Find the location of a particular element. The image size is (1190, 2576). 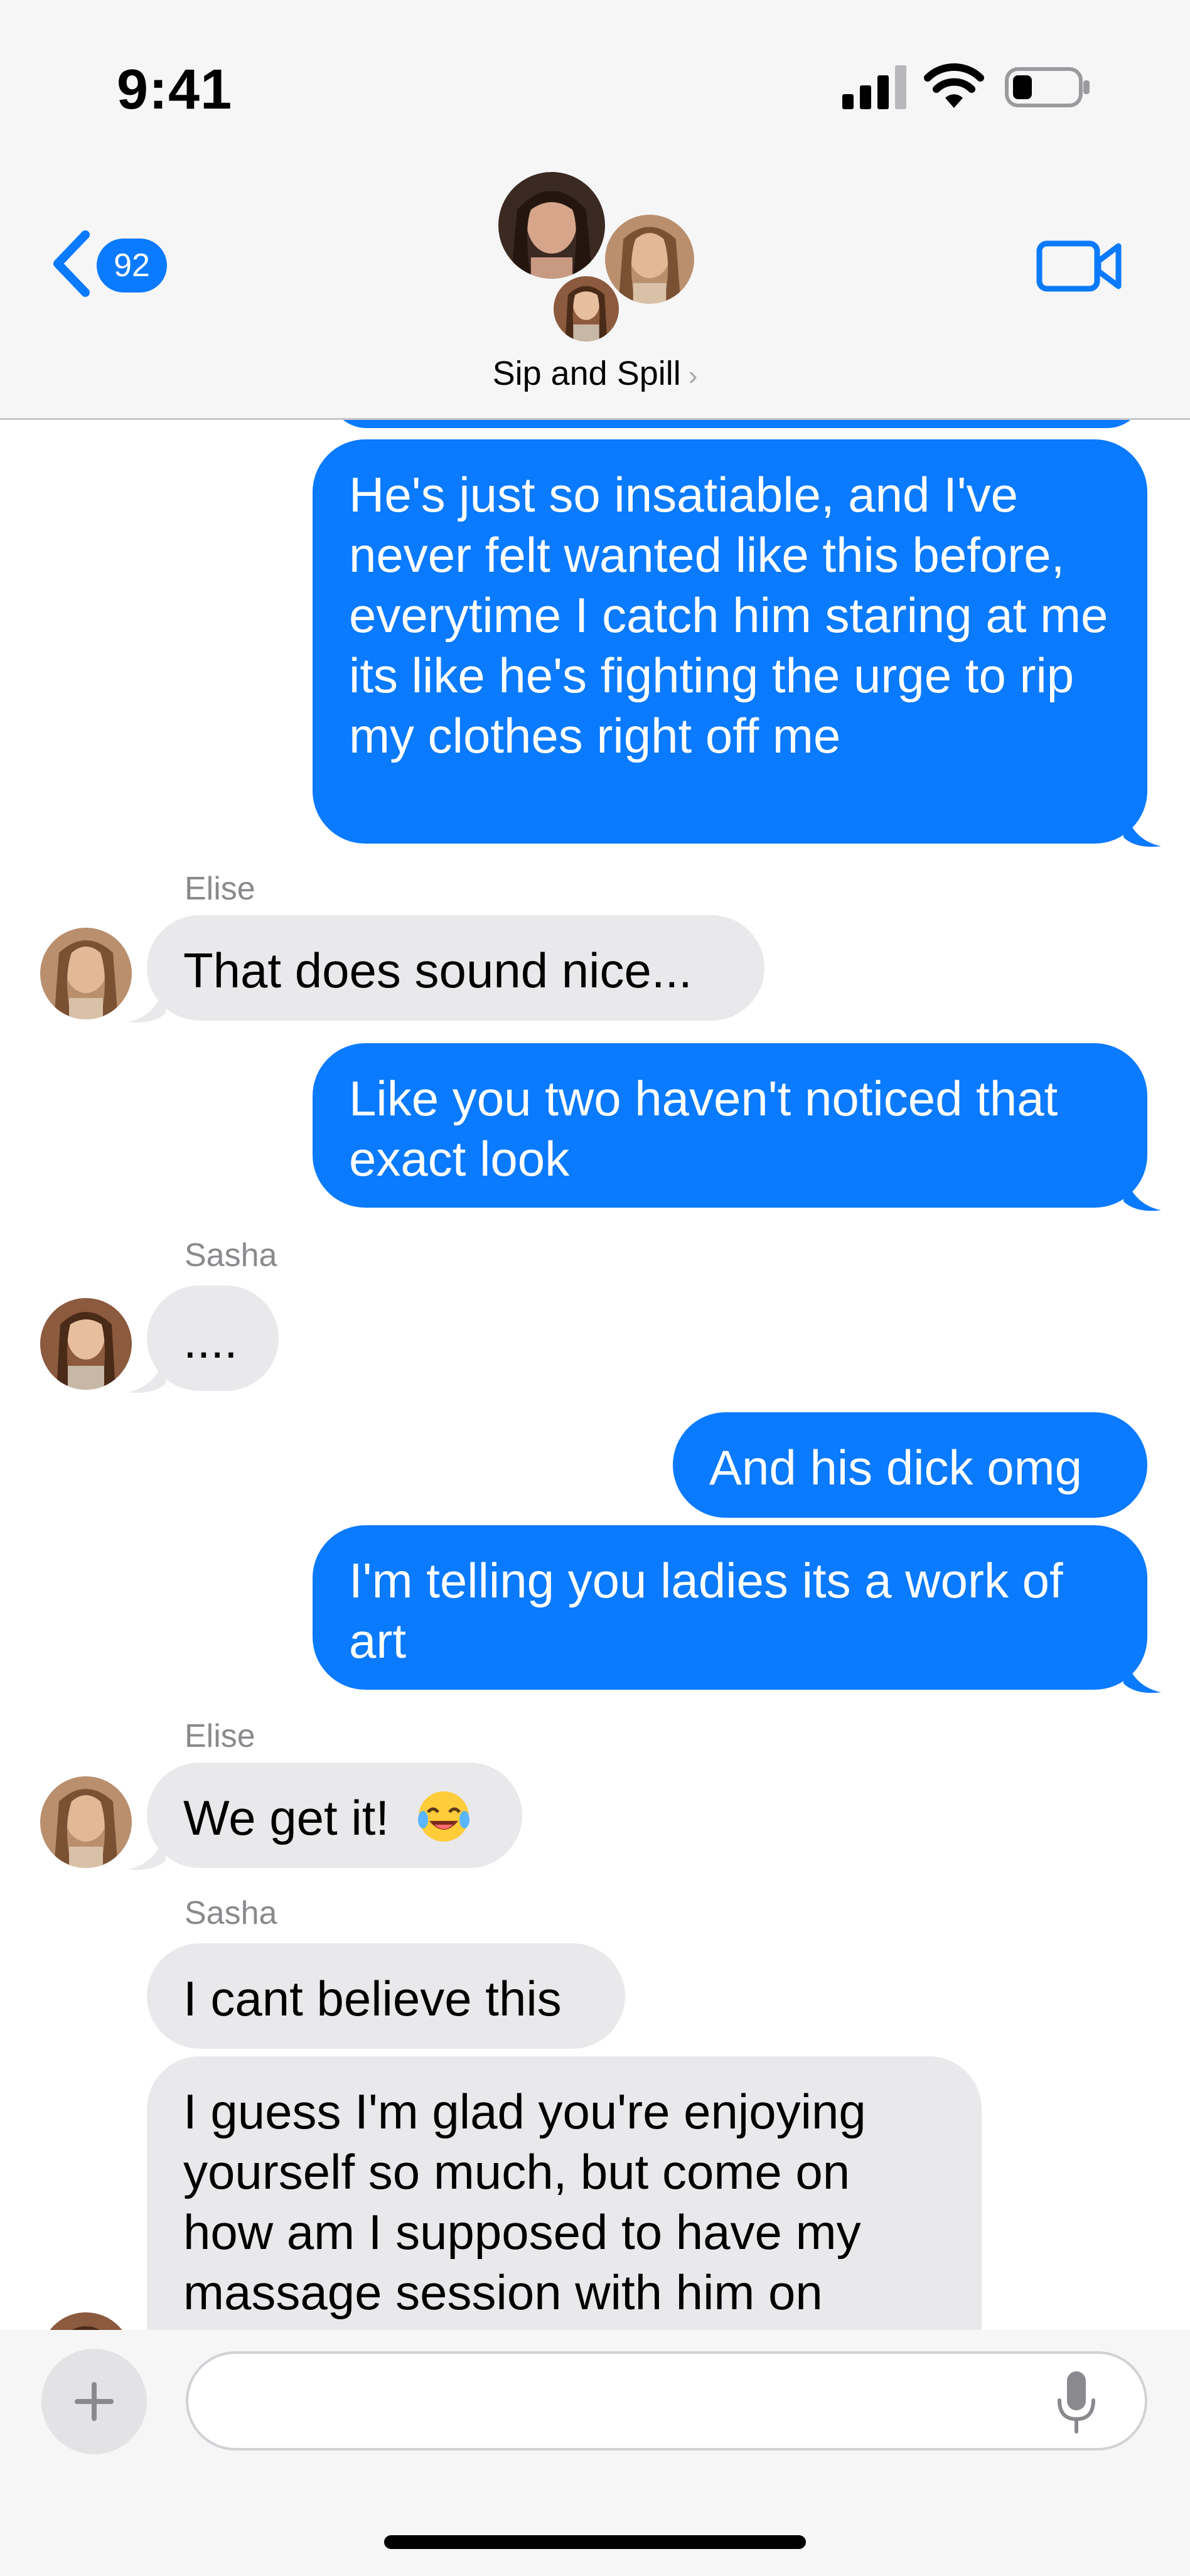

unread-count-badge: 92 is located at coordinates (132, 265).